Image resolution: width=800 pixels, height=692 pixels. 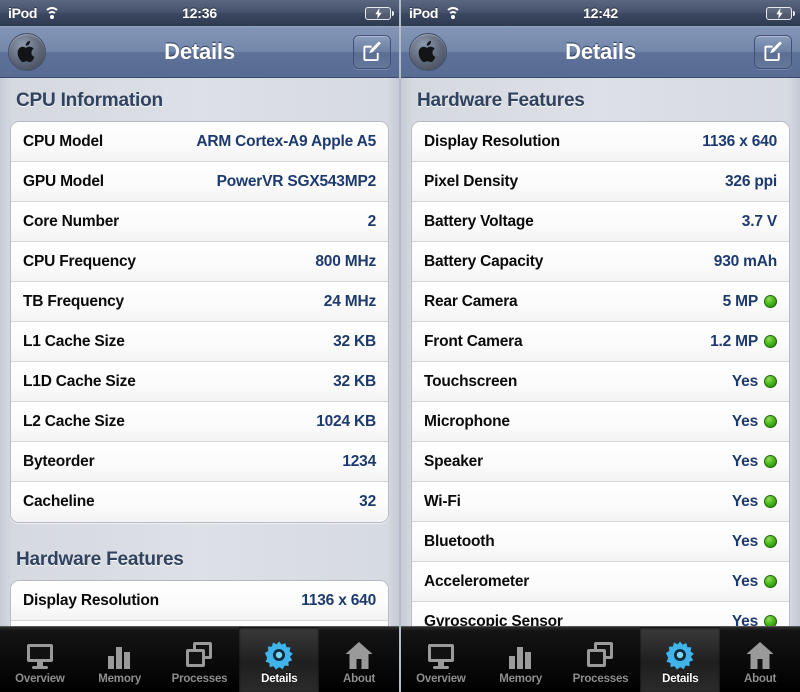 I want to click on tab-bar-left: Overview Memory Processes Details About, so click(x=199, y=659).